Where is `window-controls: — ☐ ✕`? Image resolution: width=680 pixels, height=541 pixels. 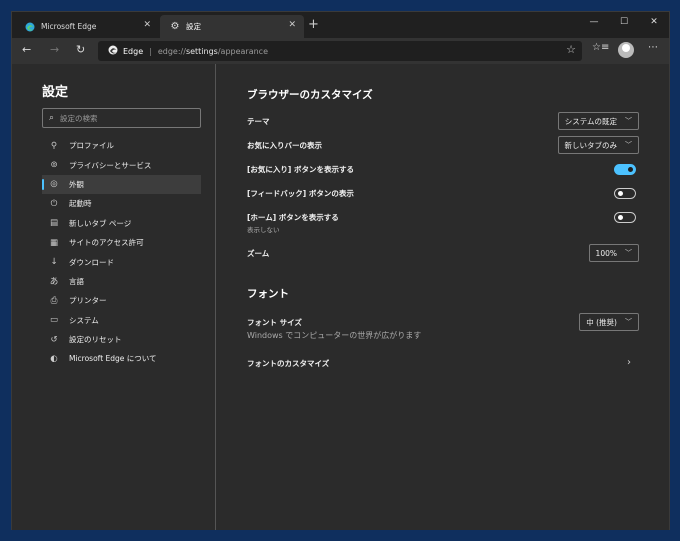 window-controls: — ☐ ✕ is located at coordinates (624, 25).